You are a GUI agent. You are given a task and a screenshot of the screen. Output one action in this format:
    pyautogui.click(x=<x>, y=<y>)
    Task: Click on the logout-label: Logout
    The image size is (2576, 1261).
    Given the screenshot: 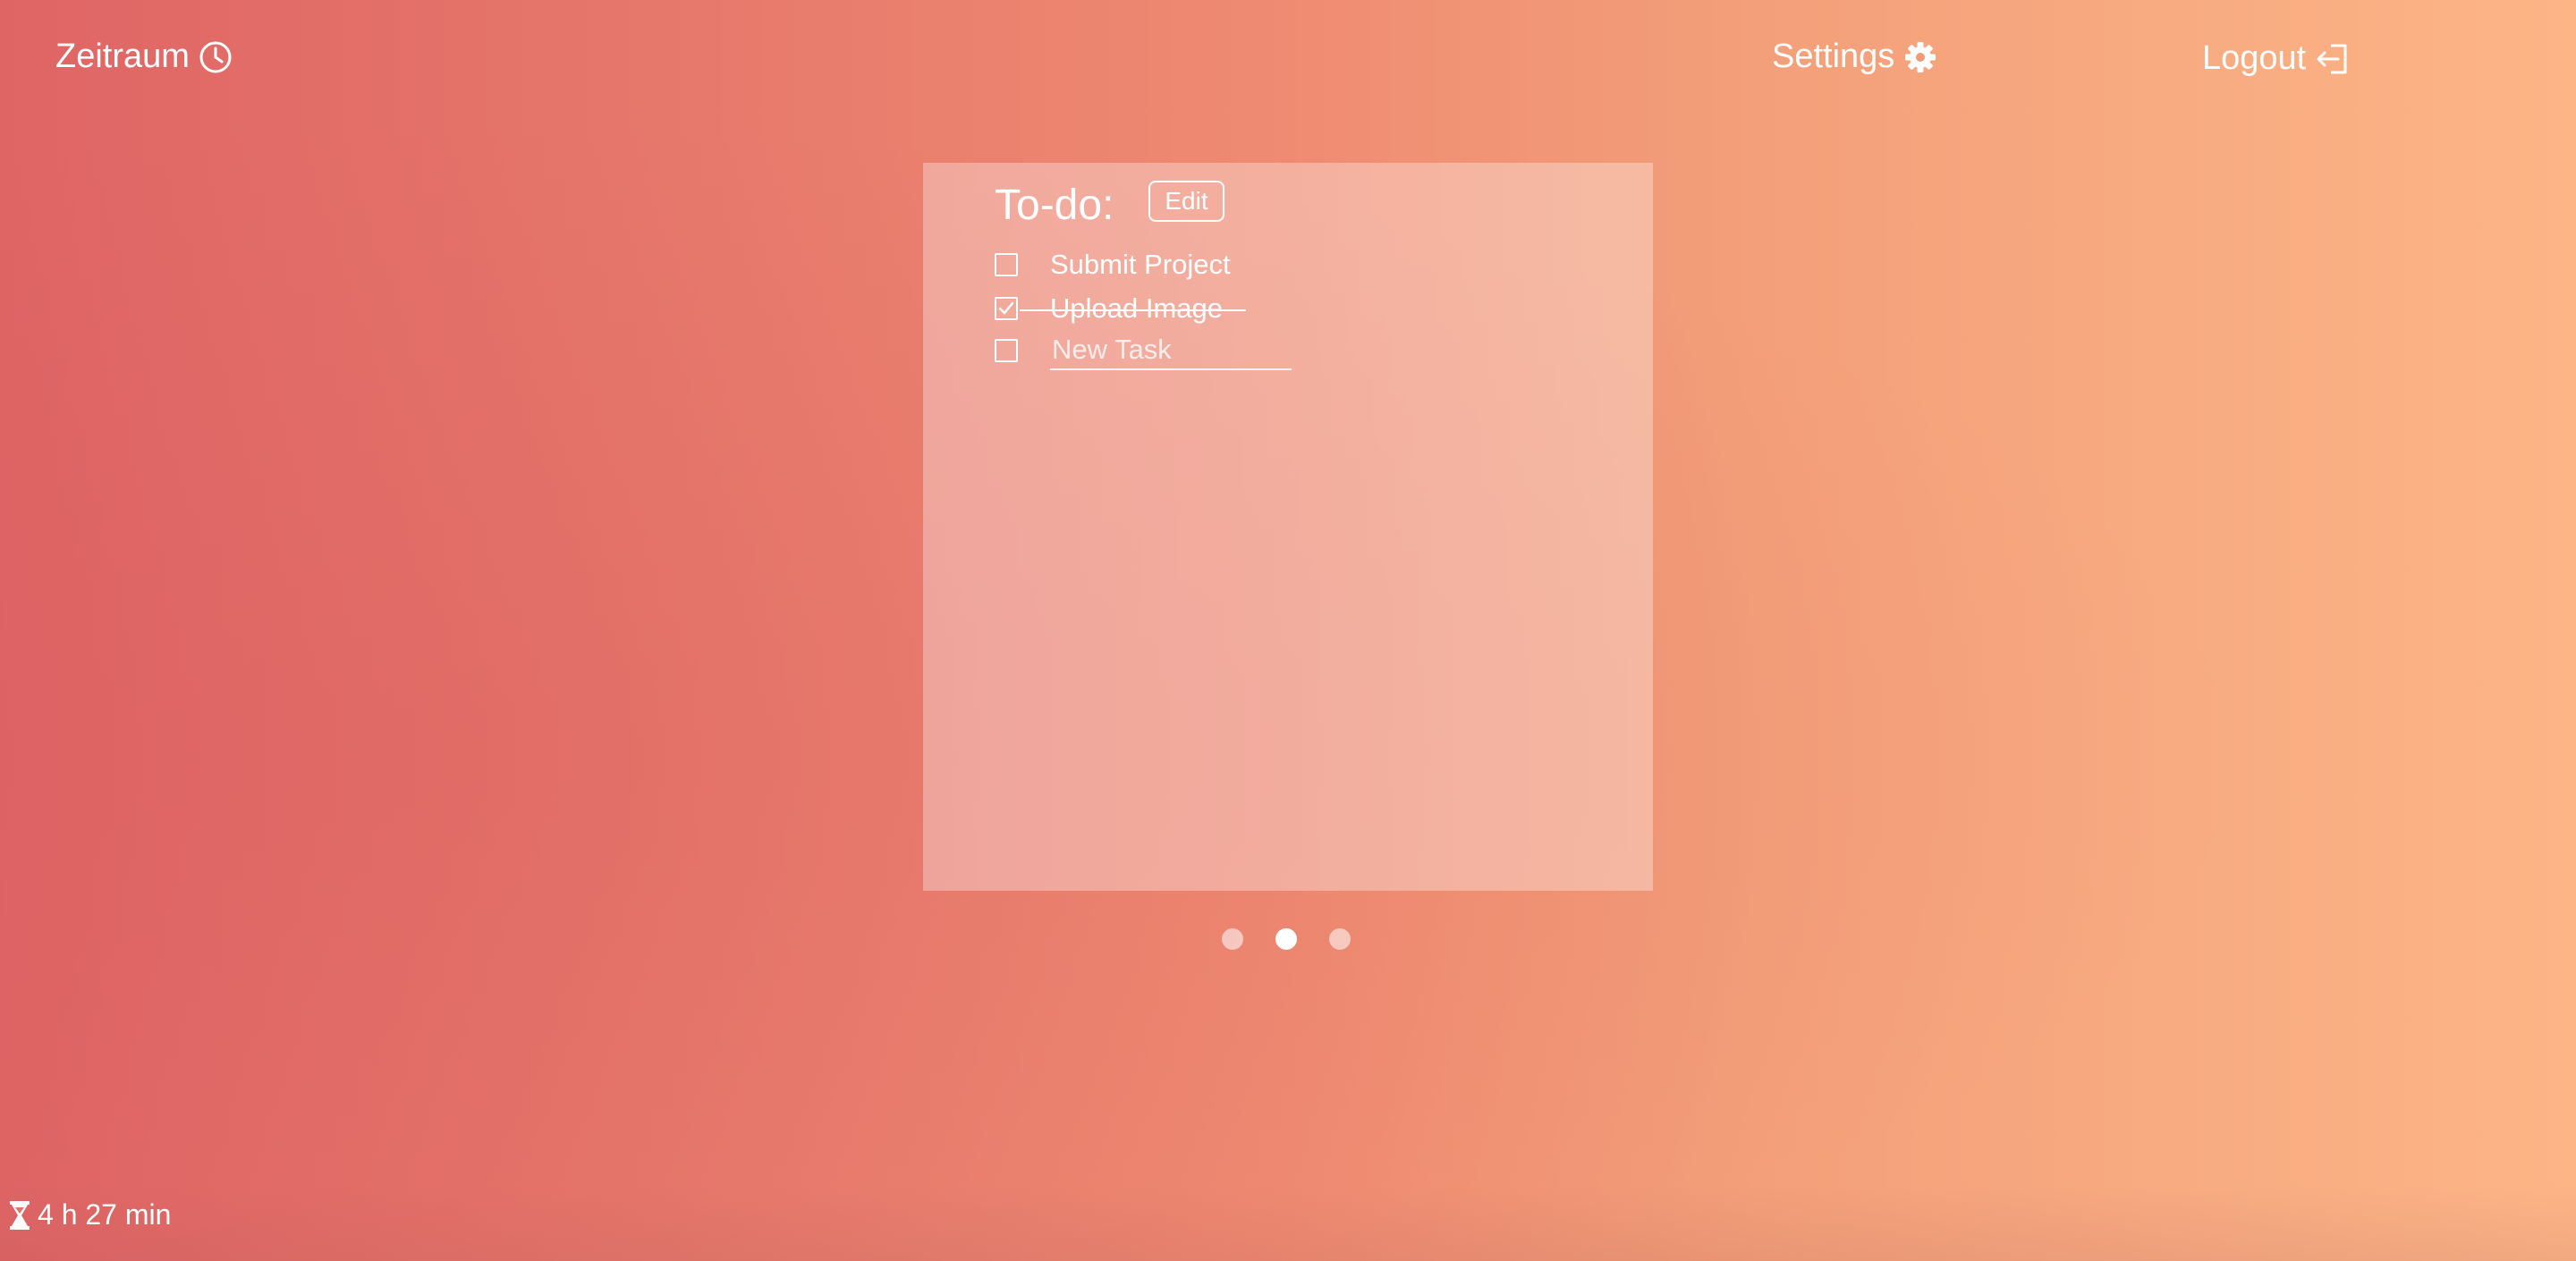 What is the action you would take?
    pyautogui.click(x=2254, y=58)
    